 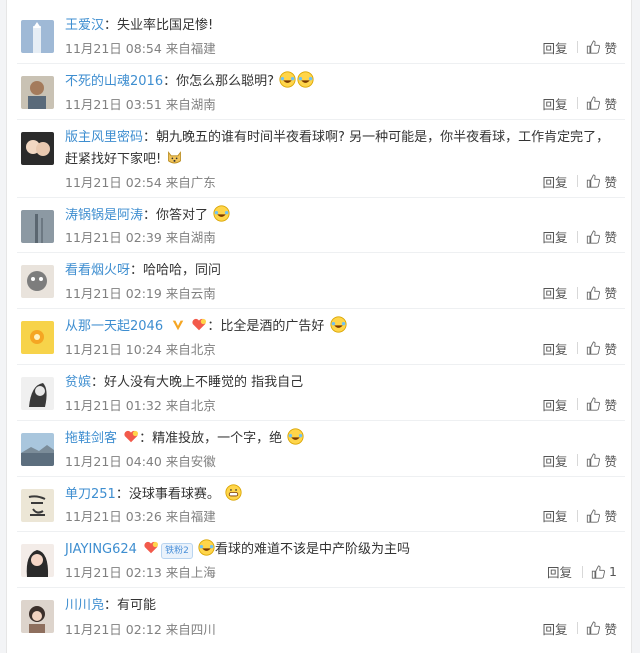 What do you see at coordinates (225, 81) in the screenshot?
I see `comment-text: 你怎么那么聪明?` at bounding box center [225, 81].